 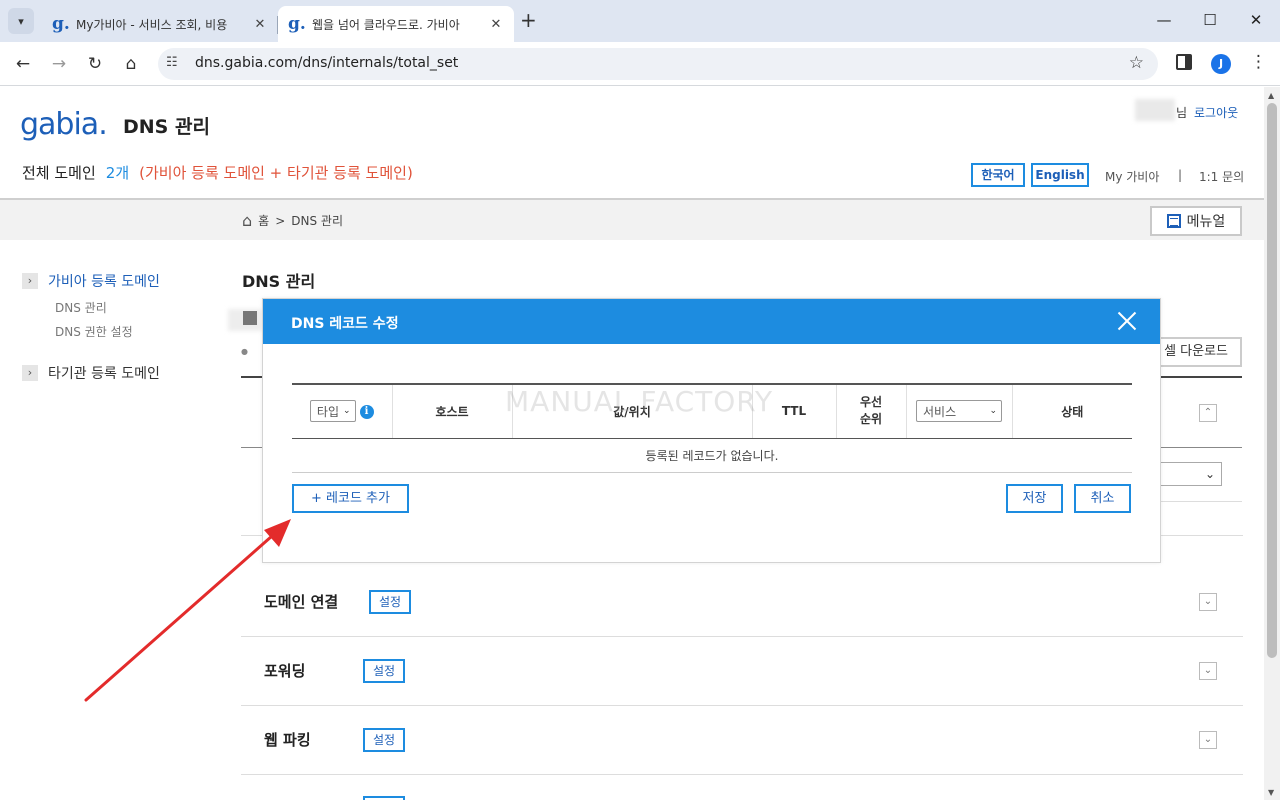 What do you see at coordinates (793, 411) in the screenshot?
I see `ttl-column-header: TTL` at bounding box center [793, 411].